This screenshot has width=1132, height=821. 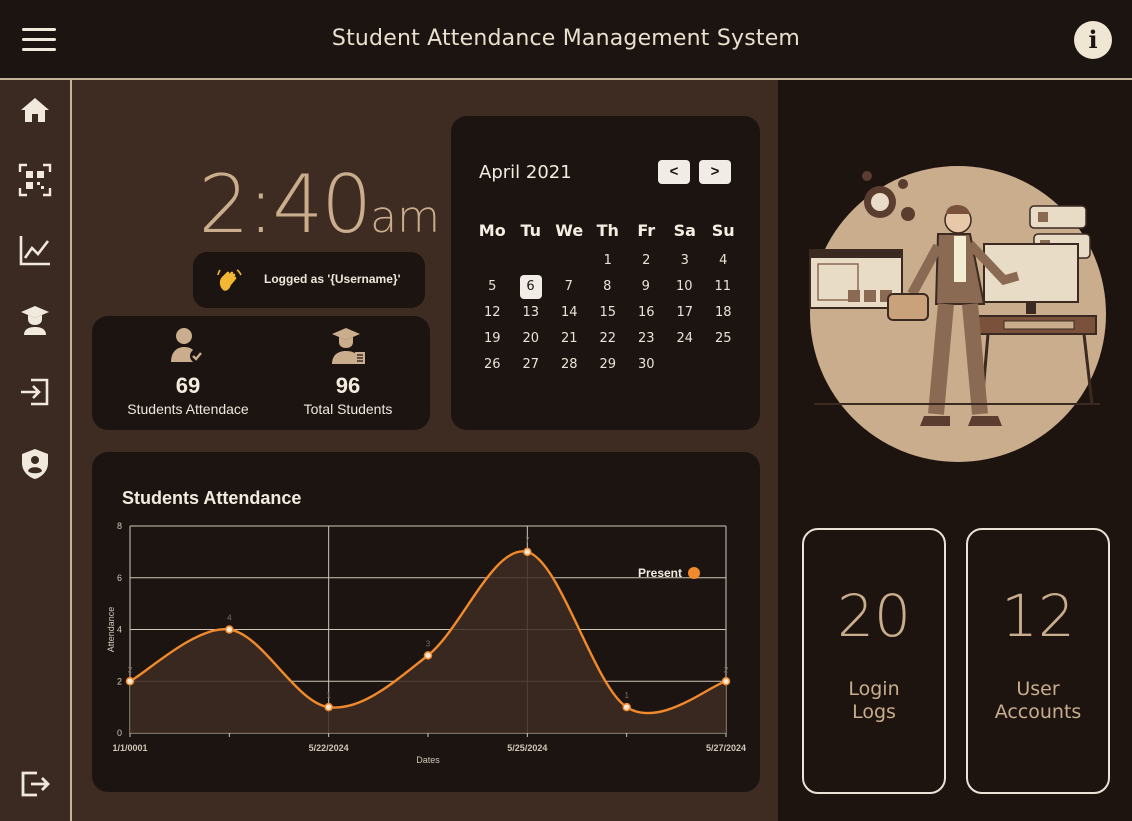 What do you see at coordinates (531, 339) in the screenshot?
I see `calendar-day: 20` at bounding box center [531, 339].